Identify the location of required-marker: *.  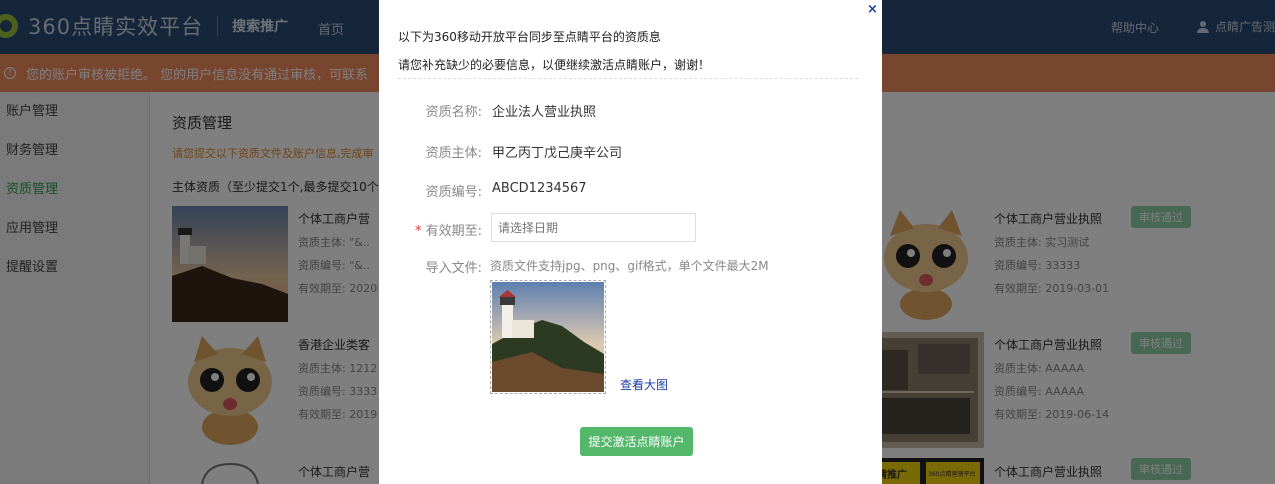
(418, 231).